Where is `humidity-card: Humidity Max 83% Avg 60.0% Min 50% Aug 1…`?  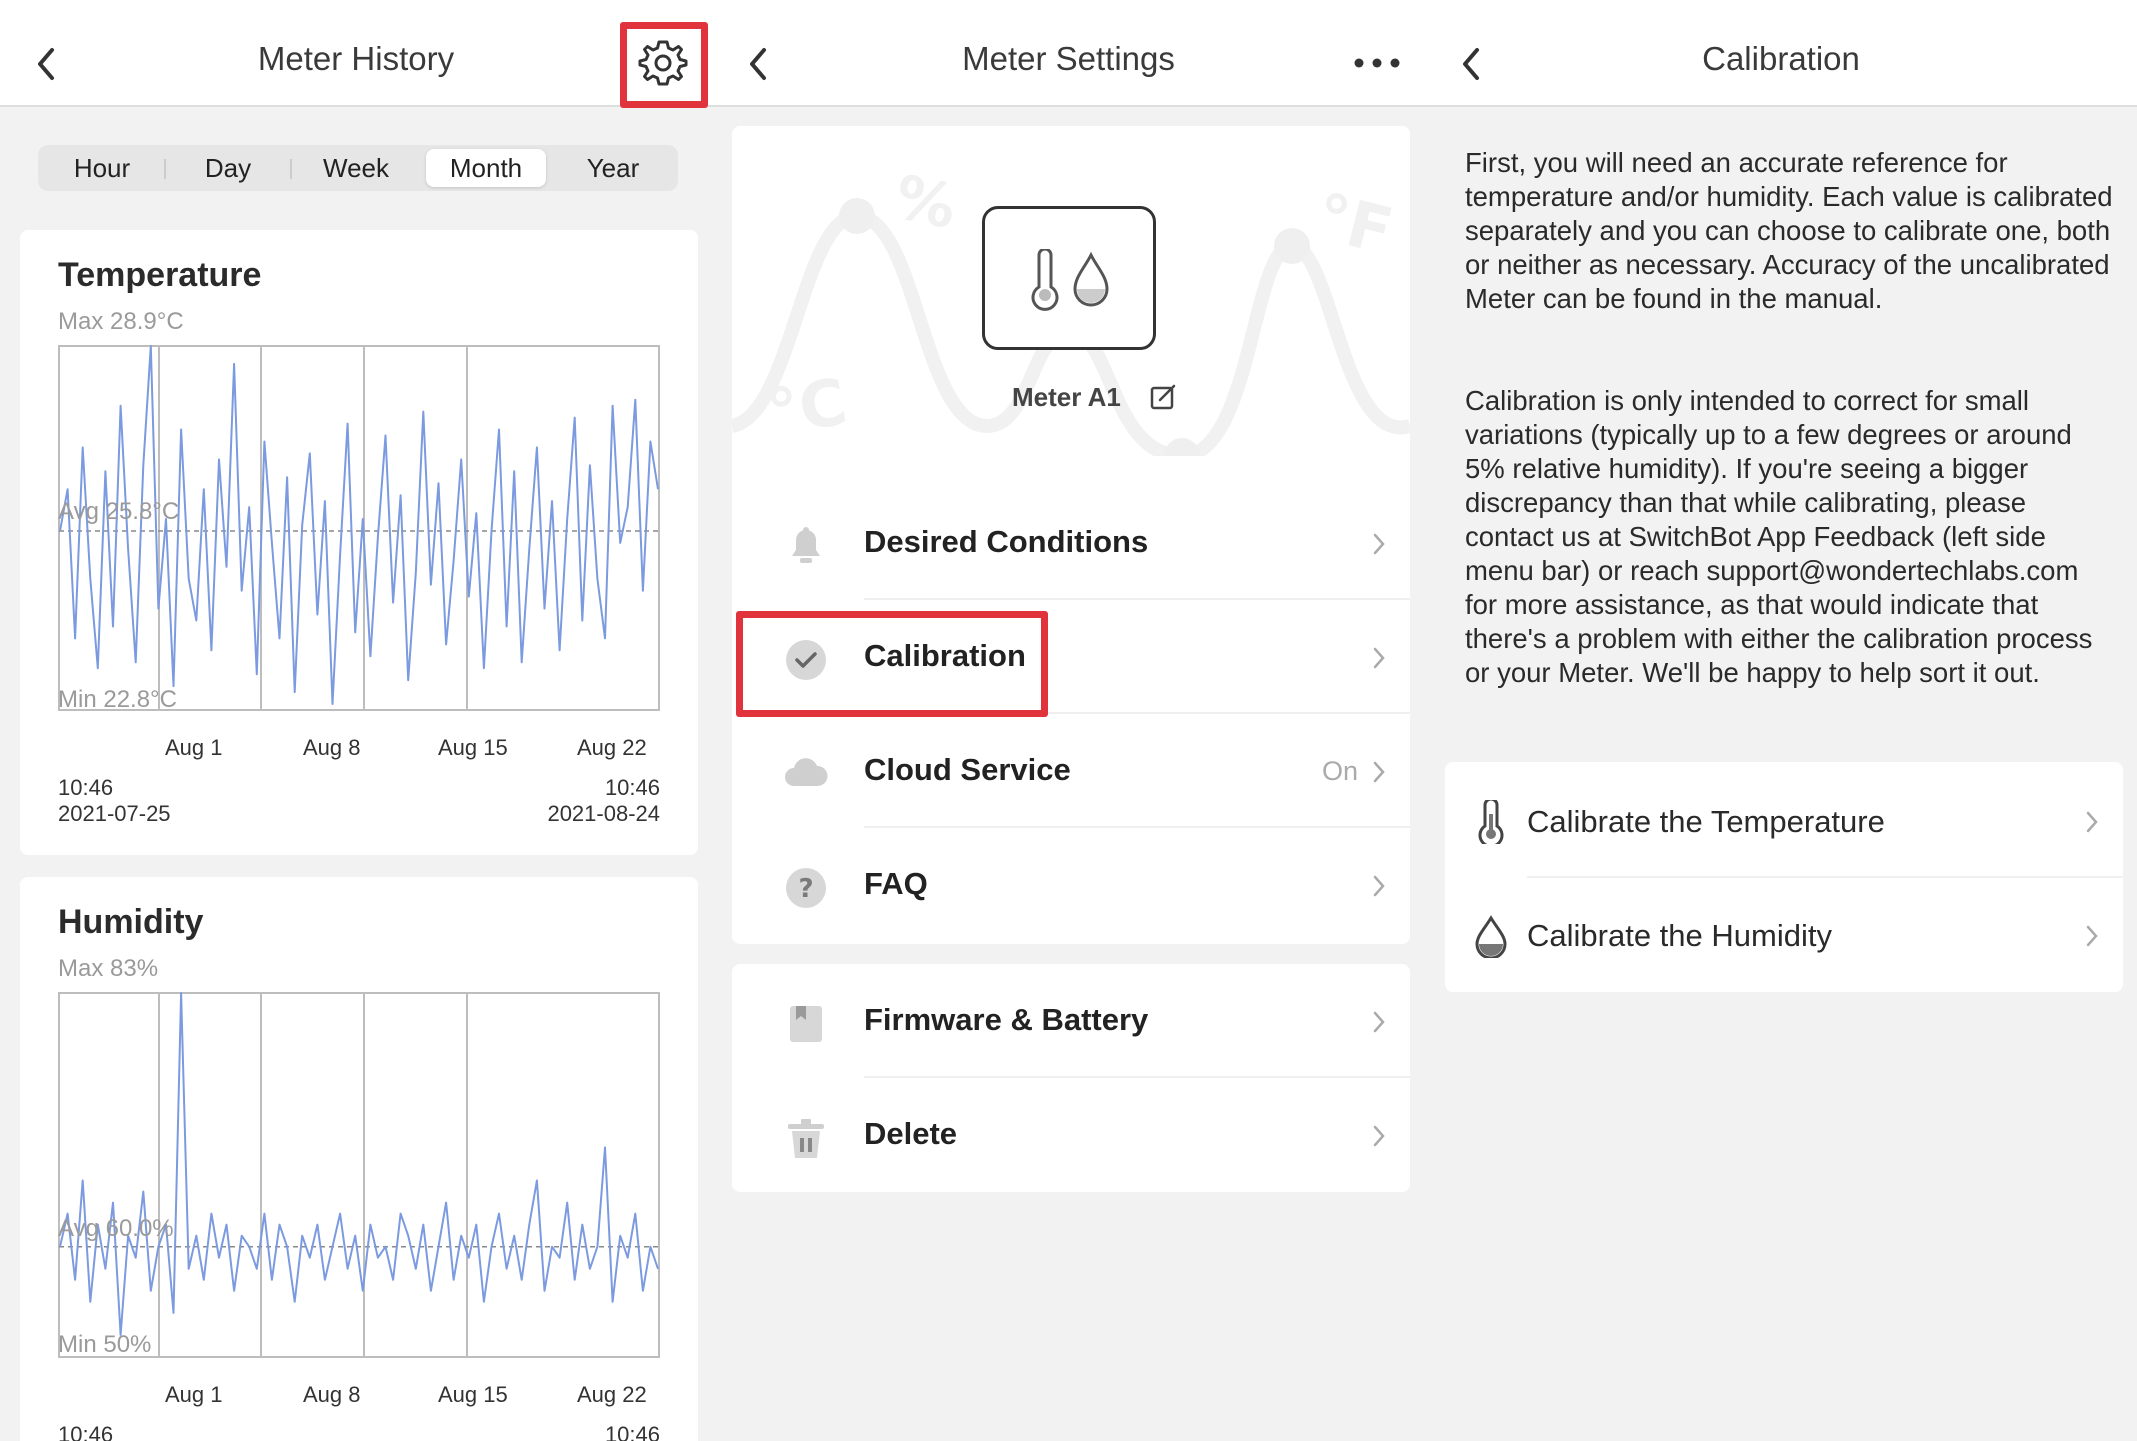 humidity-card: Humidity Max 83% Avg 60.0% Min 50% Aug 1… is located at coordinates (359, 1159).